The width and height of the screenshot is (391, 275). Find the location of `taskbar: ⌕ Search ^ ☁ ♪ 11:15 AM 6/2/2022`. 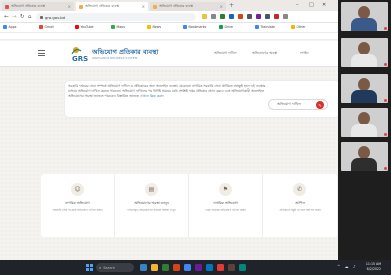

taskbar: ⌕ Search ^ ☁ ♪ 11:15 AM 6/2/2022 is located at coordinates (195, 267).